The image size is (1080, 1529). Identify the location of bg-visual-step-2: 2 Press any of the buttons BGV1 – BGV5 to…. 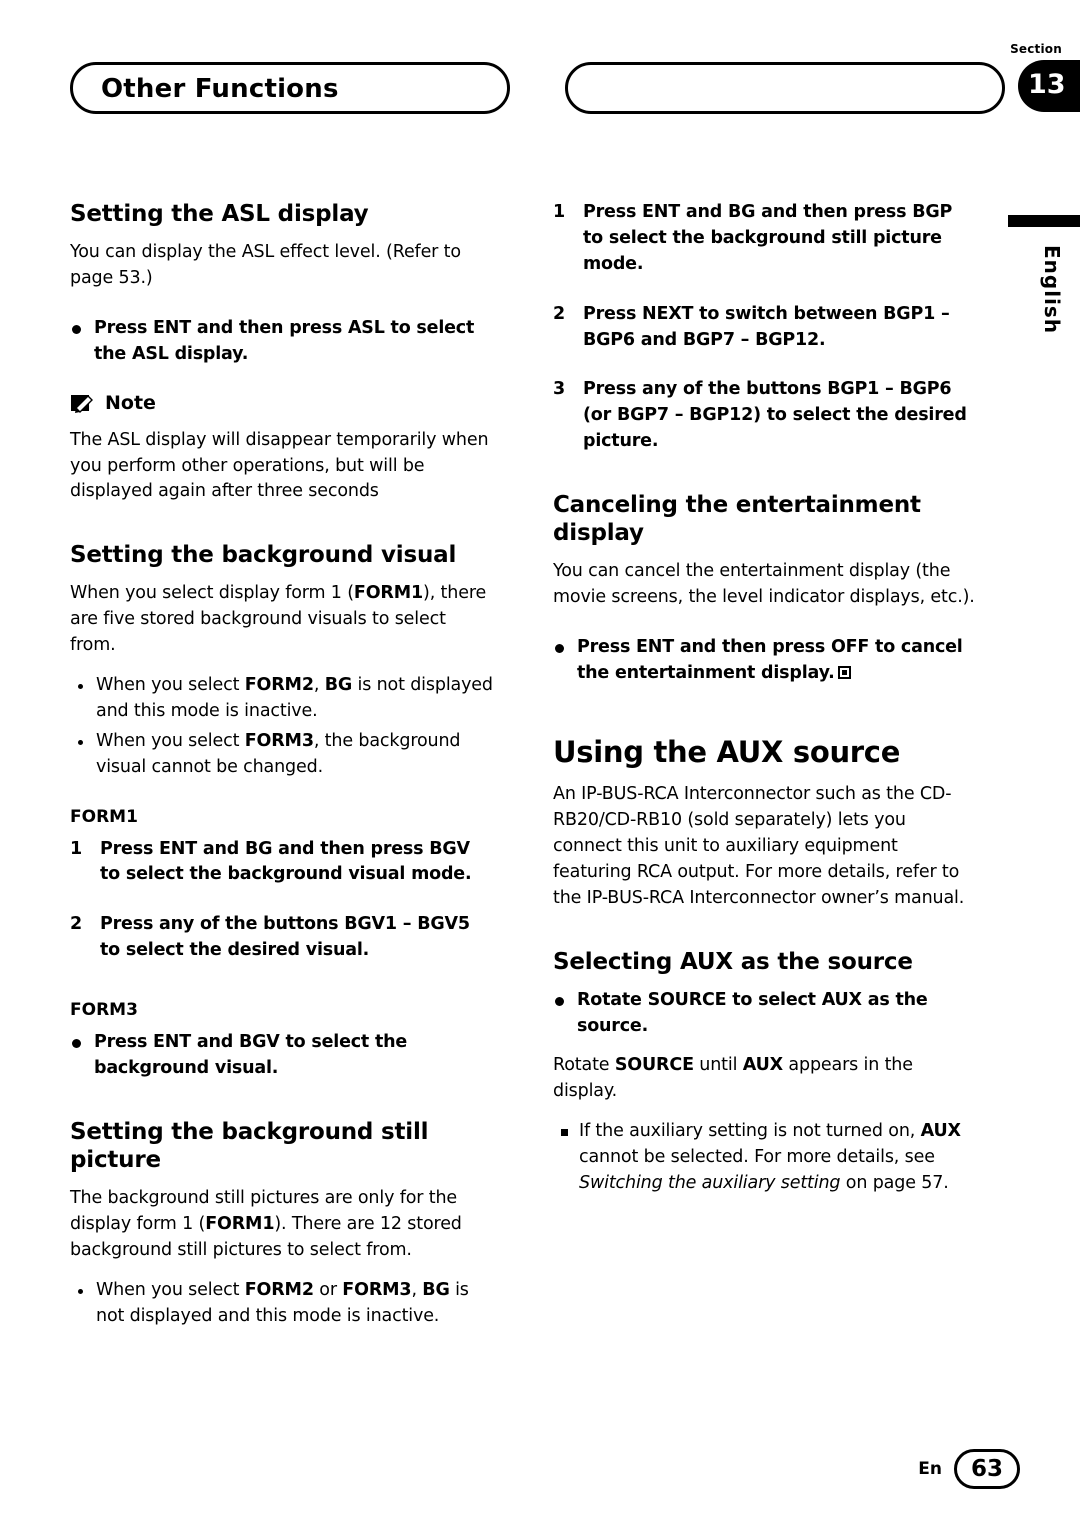
(270, 937).